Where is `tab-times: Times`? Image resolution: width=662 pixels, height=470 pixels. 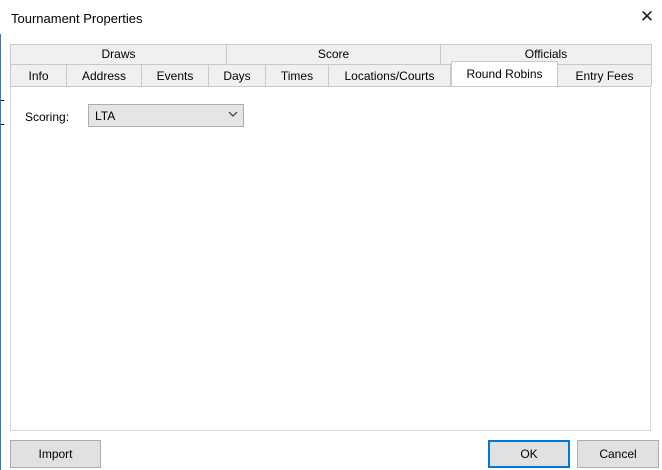 tab-times: Times is located at coordinates (297, 75).